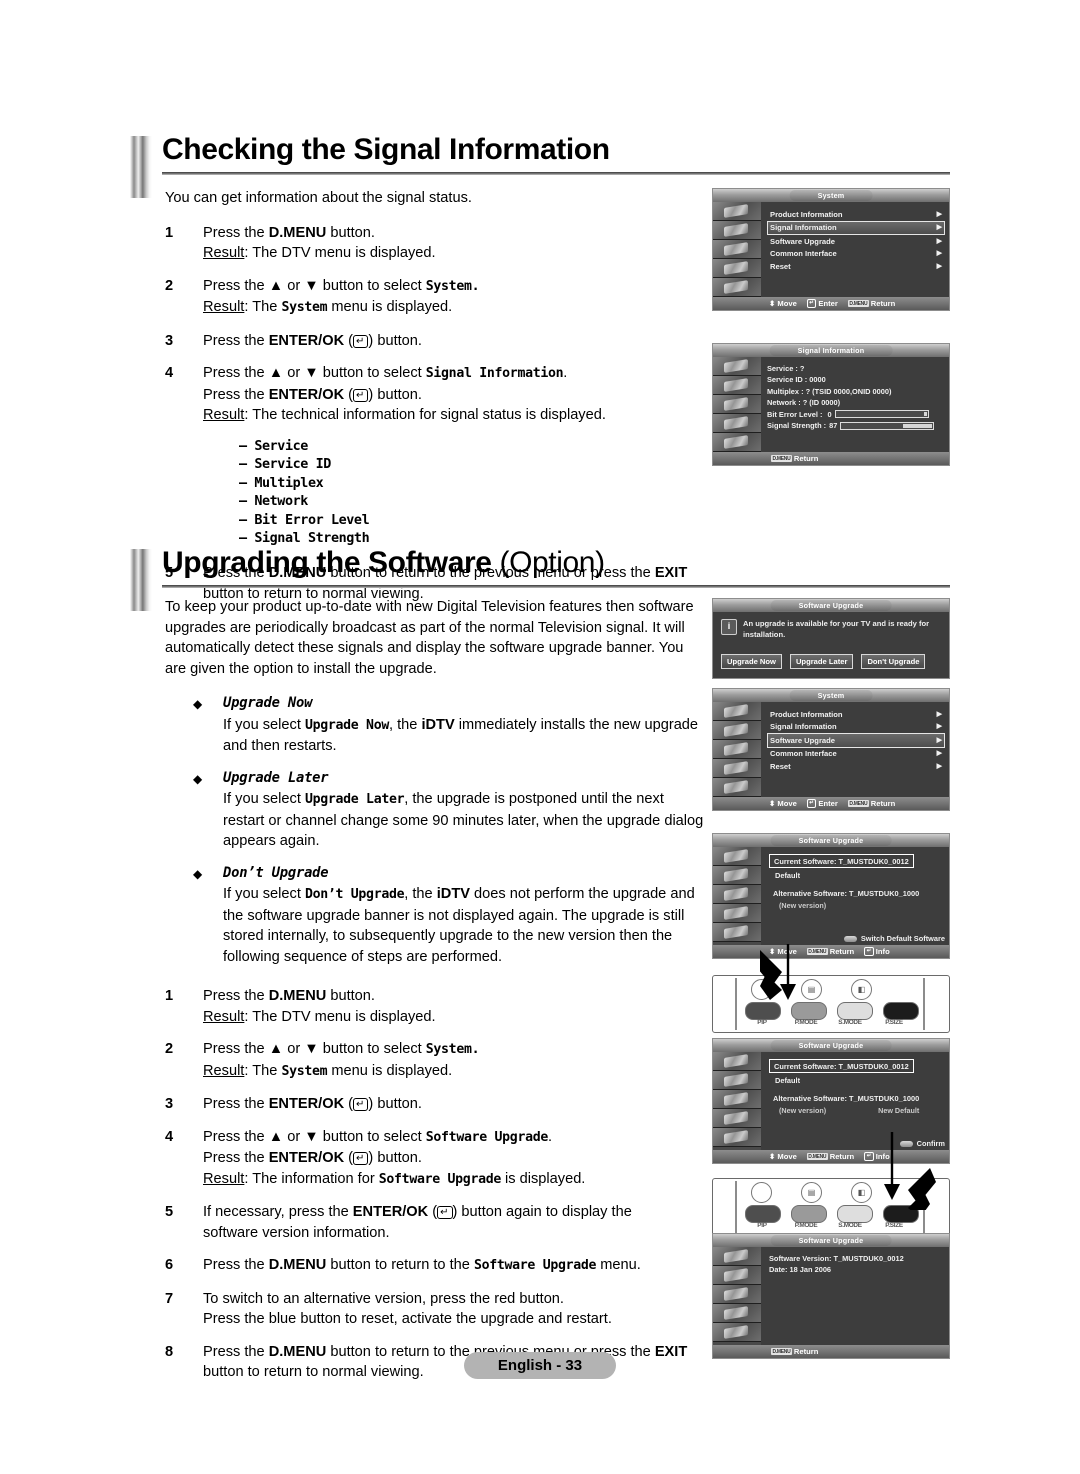  I want to click on footer-label: Return, so click(883, 303).